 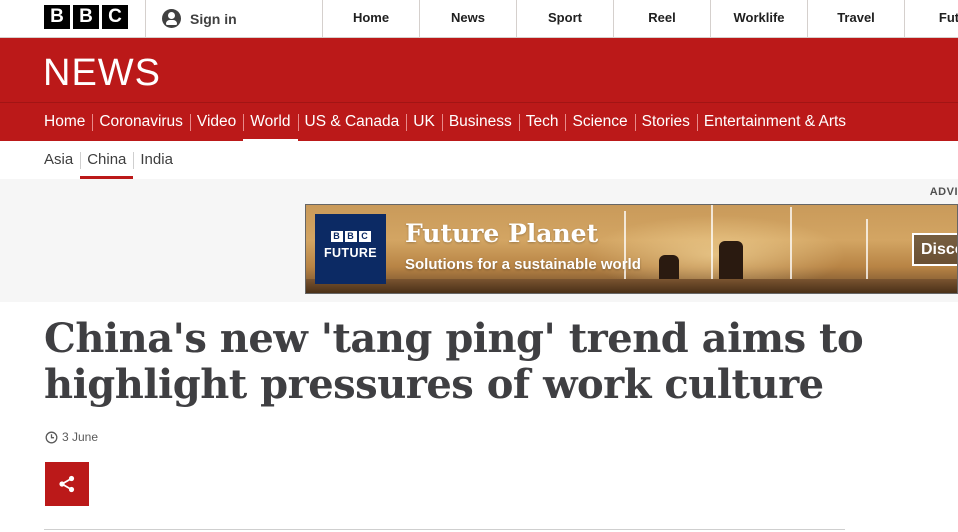 I want to click on global-nav-sport: Sport, so click(x=564, y=18).